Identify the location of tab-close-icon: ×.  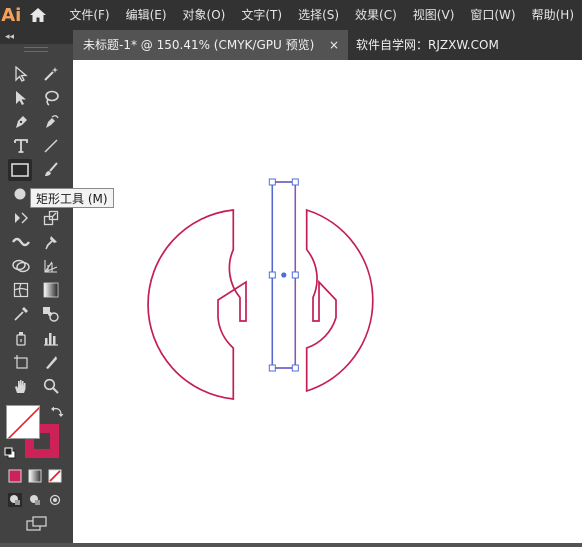
(334, 45).